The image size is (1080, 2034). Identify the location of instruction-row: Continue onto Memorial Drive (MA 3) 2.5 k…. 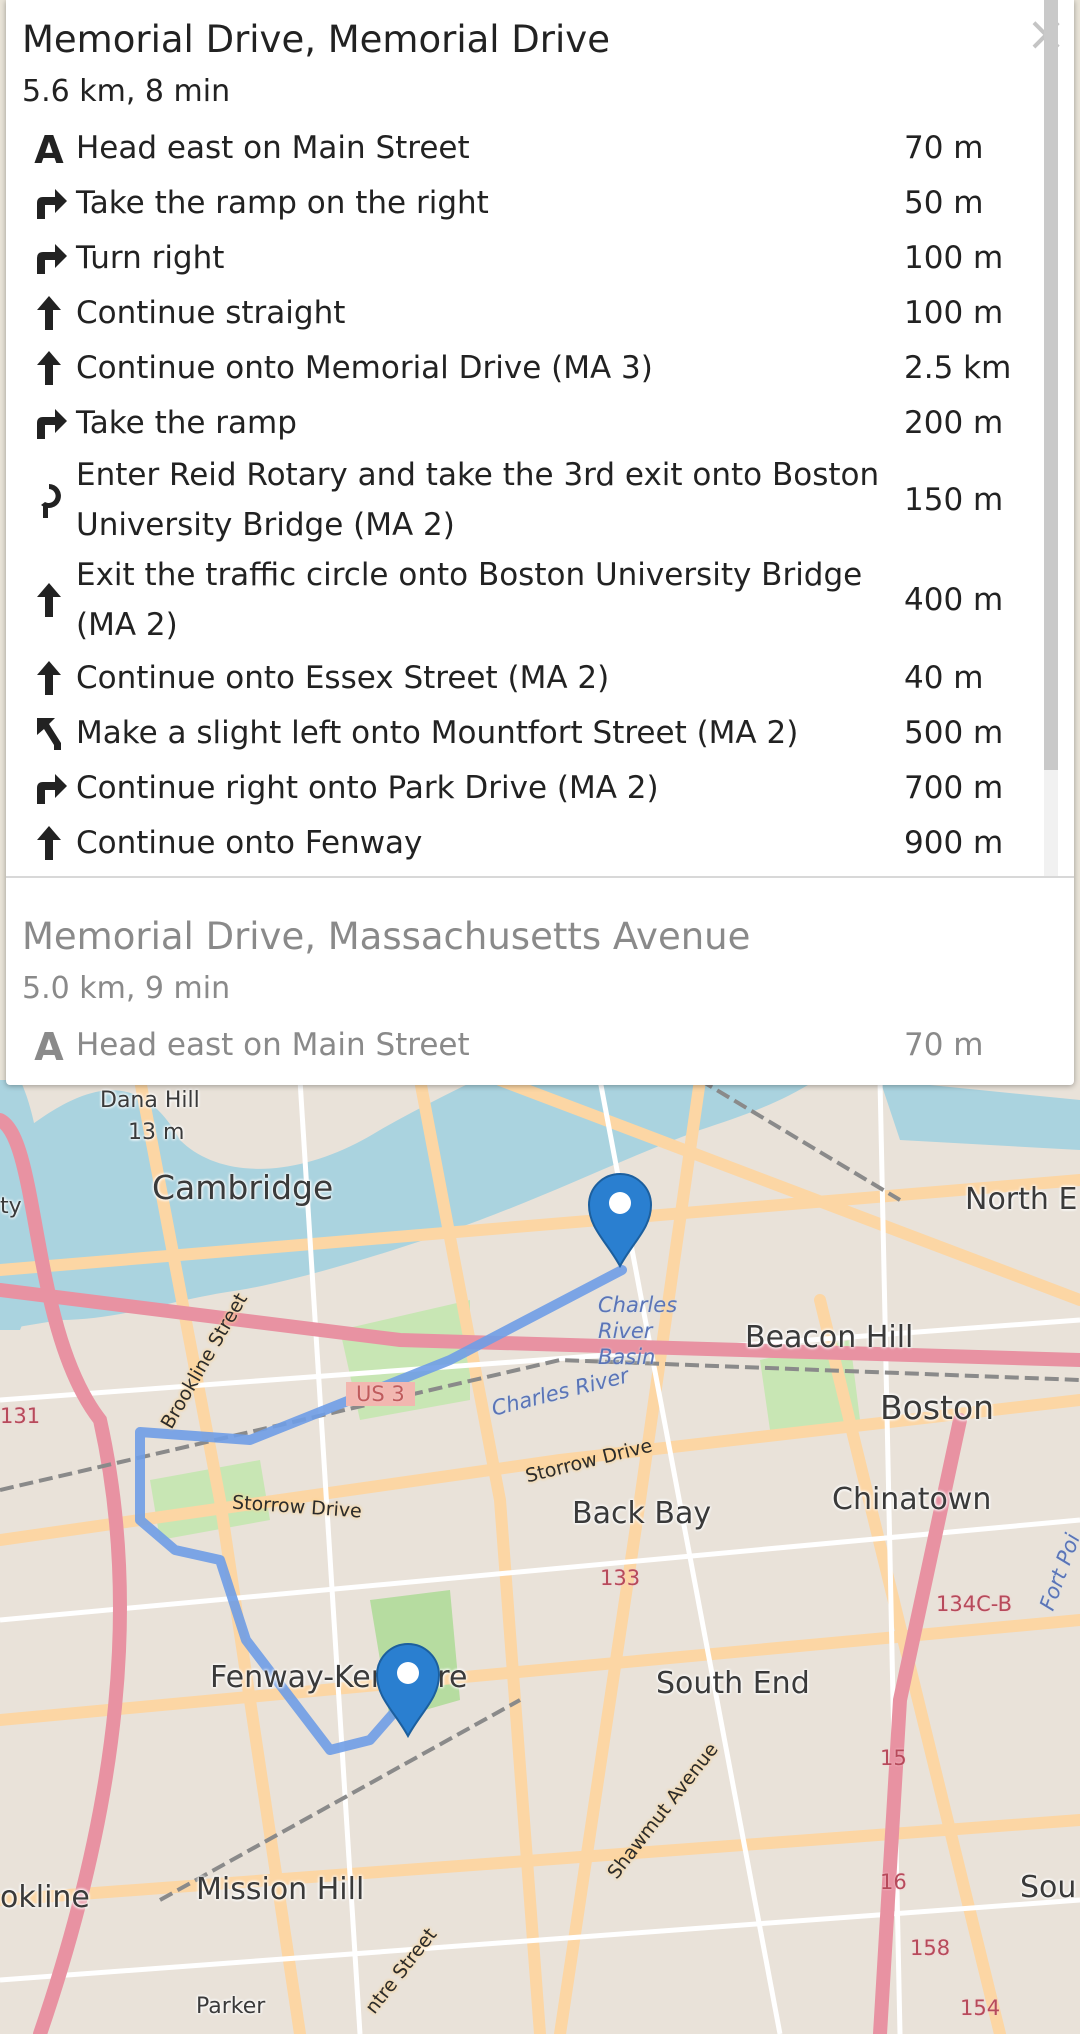
(528, 367).